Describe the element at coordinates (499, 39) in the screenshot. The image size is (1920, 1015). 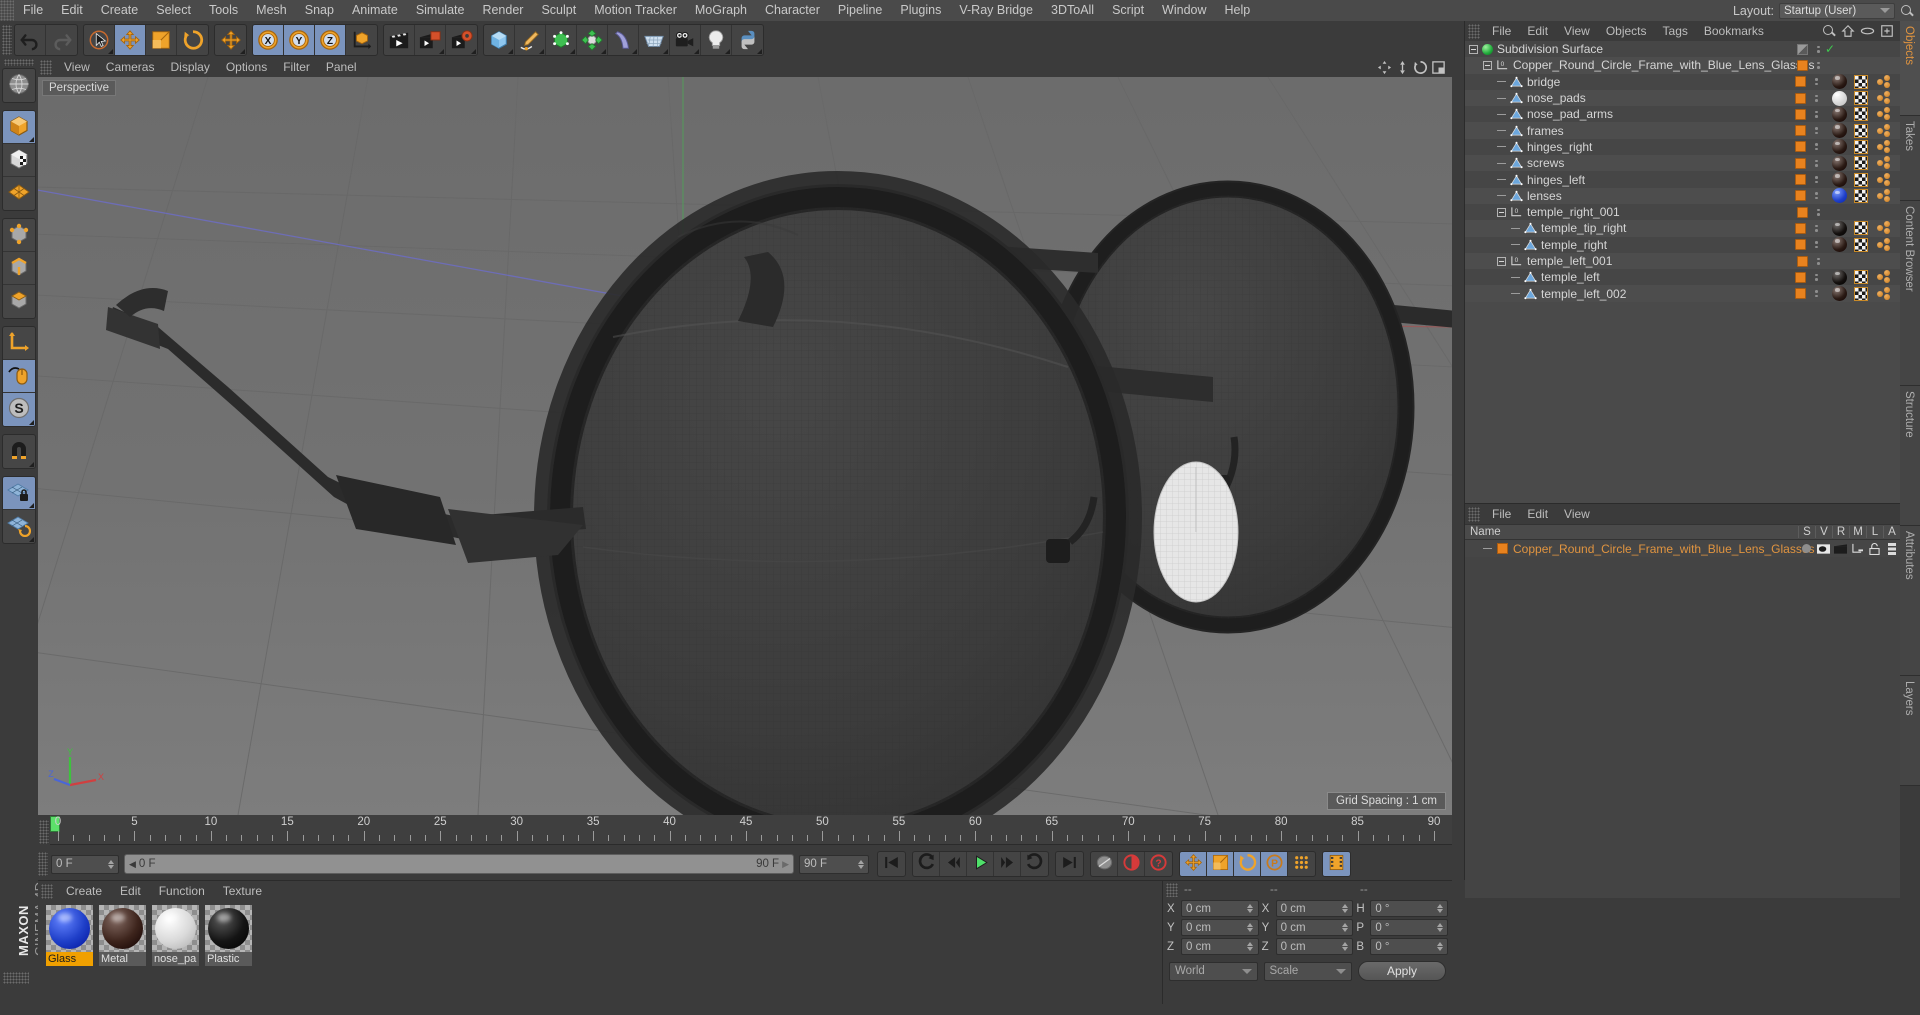
I see `add-primitive-button` at that location.